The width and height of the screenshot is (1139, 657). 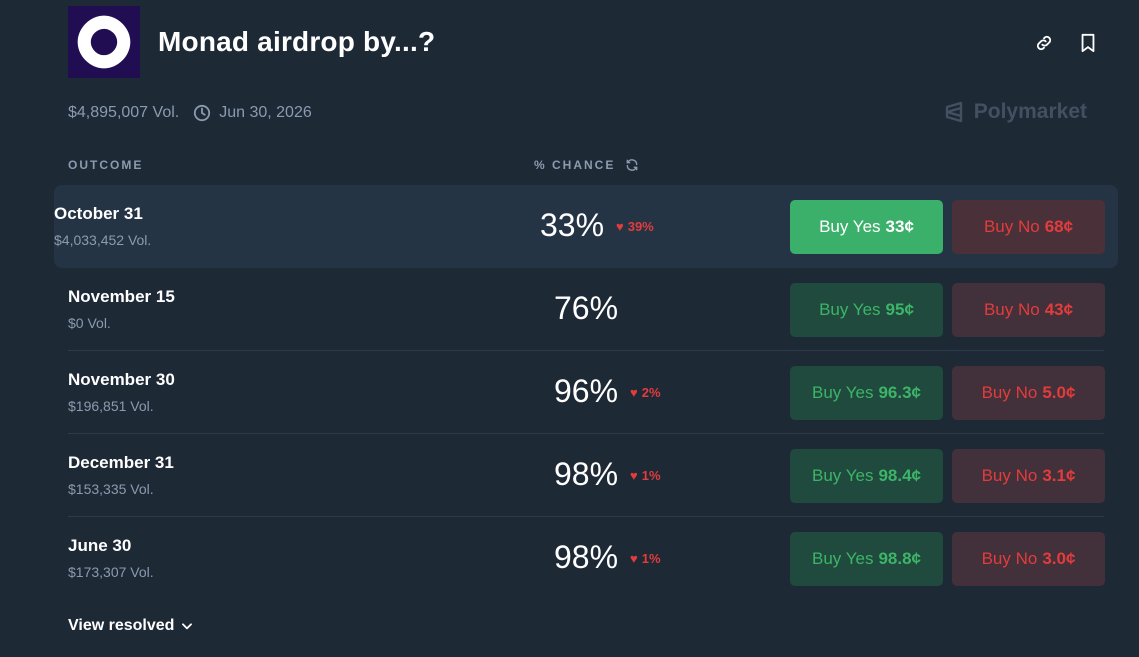 What do you see at coordinates (297, 41) in the screenshot?
I see `market-title: Monad airdrop by...?` at bounding box center [297, 41].